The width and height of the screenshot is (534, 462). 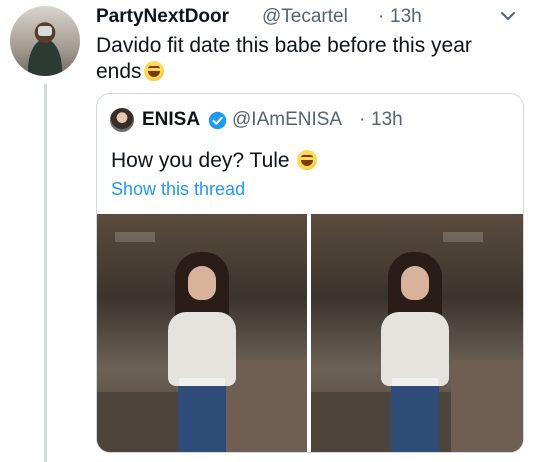 I want to click on quoted-text-body: How you dey? Tule, so click(x=200, y=160).